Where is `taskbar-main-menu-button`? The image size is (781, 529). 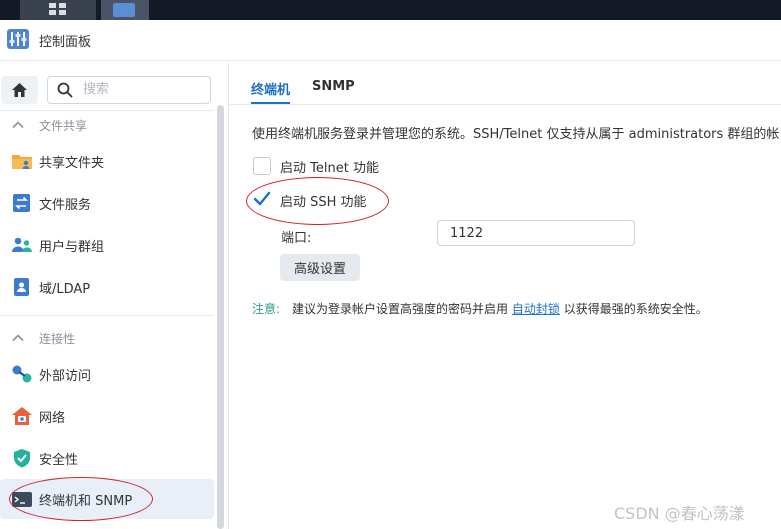 taskbar-main-menu-button is located at coordinates (58, 10).